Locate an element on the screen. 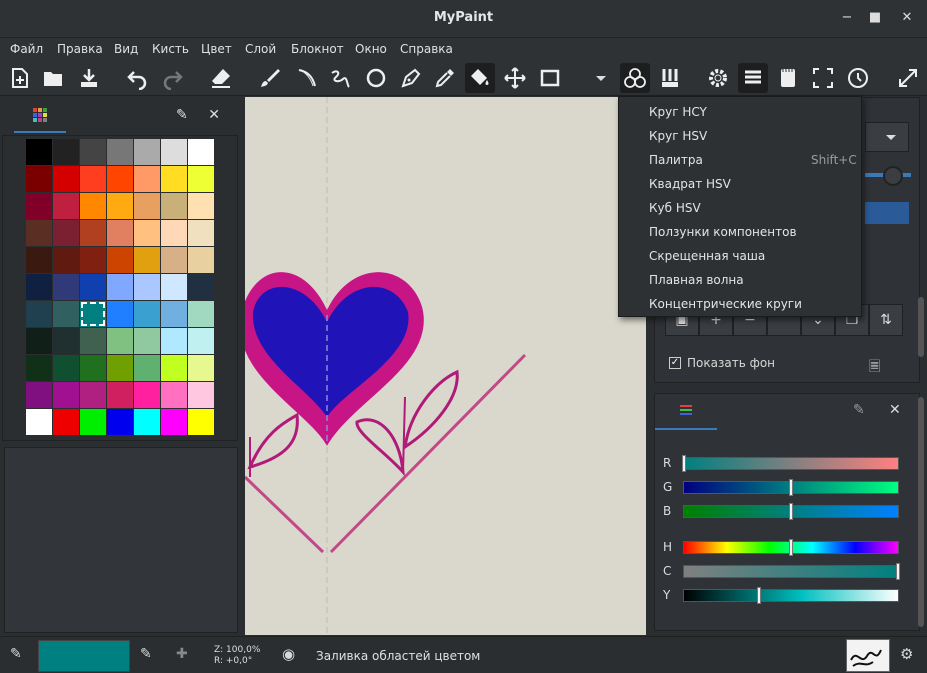 The height and width of the screenshot is (673, 927). current-color-swatch is located at coordinates (84, 656).